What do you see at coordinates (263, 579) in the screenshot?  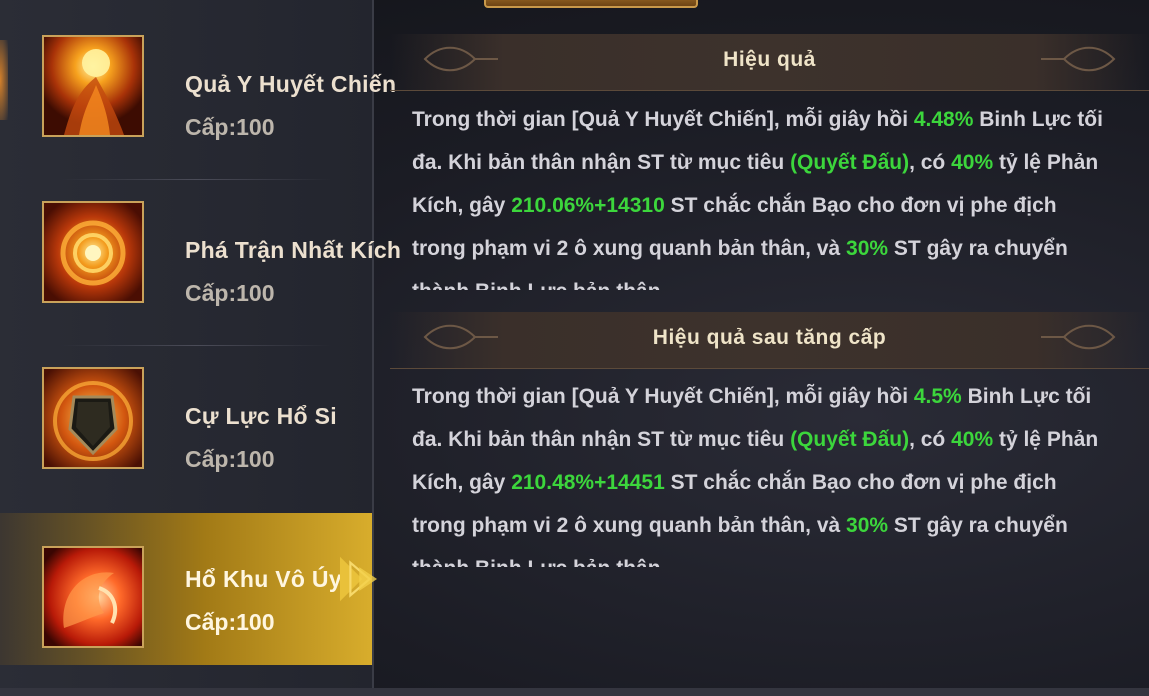 I see `skill-name: Hổ Khu Vô Úy` at bounding box center [263, 579].